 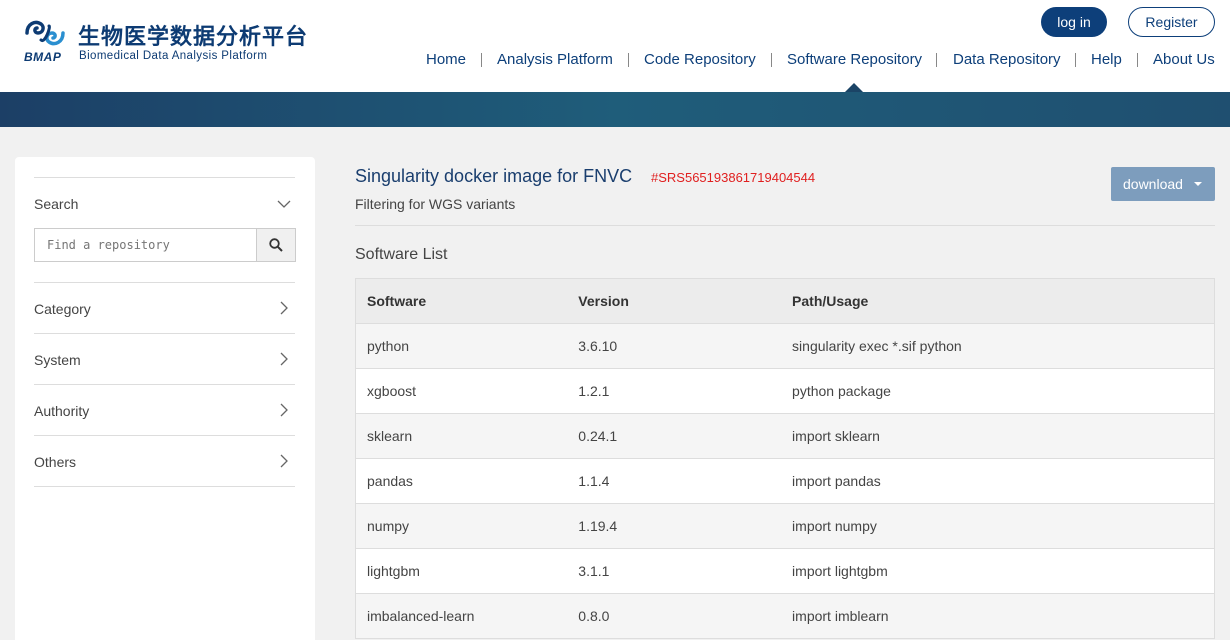 What do you see at coordinates (854, 60) in the screenshot?
I see `nav-software-repository: Software Repository` at bounding box center [854, 60].